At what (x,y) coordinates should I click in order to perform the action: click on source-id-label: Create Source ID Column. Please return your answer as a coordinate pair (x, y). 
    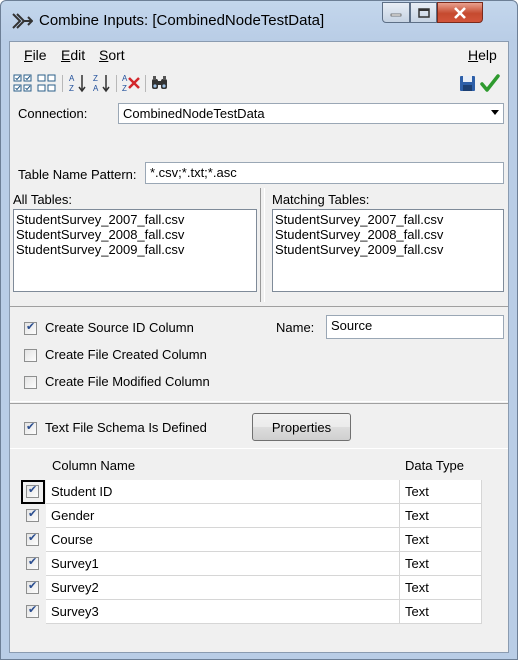
    Looking at the image, I should click on (119, 327).